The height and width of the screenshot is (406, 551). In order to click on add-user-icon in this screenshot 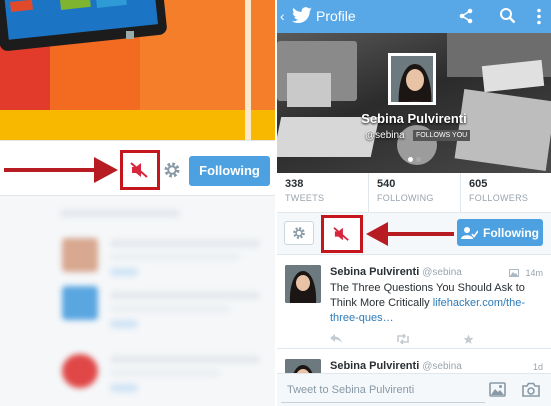, I will do `click(469, 233)`.